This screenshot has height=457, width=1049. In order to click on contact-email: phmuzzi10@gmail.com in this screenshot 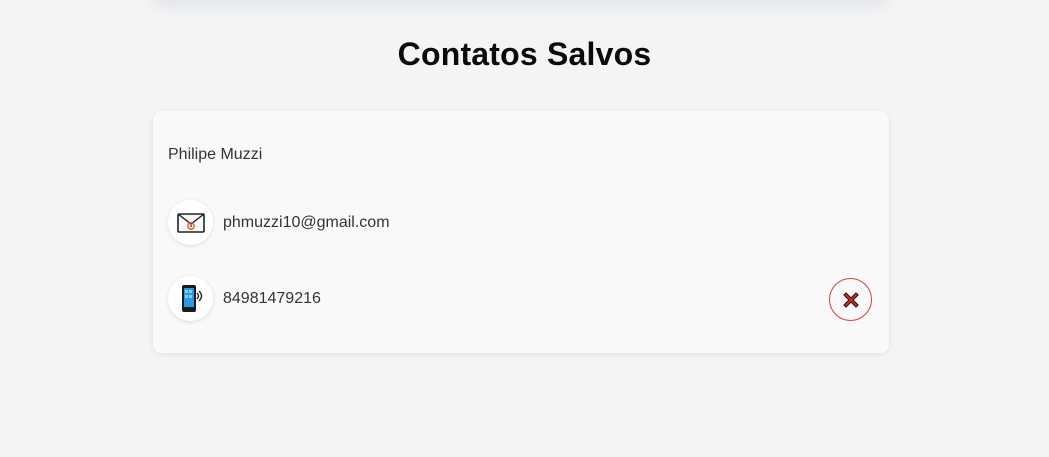, I will do `click(306, 222)`.